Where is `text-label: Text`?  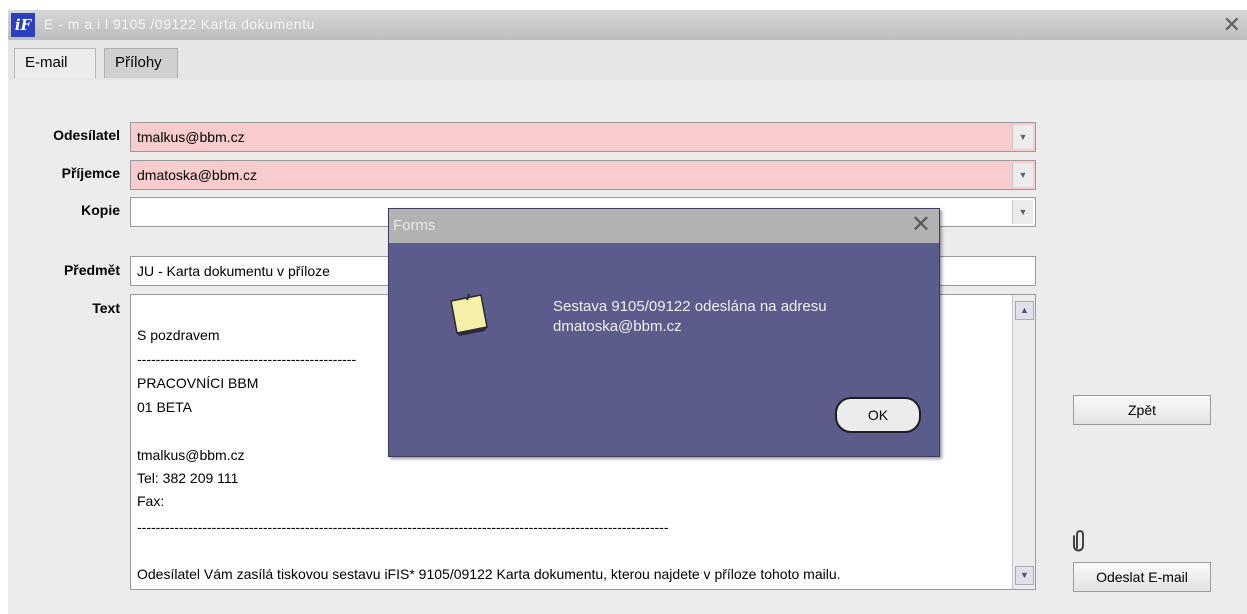 text-label: Text is located at coordinates (106, 308).